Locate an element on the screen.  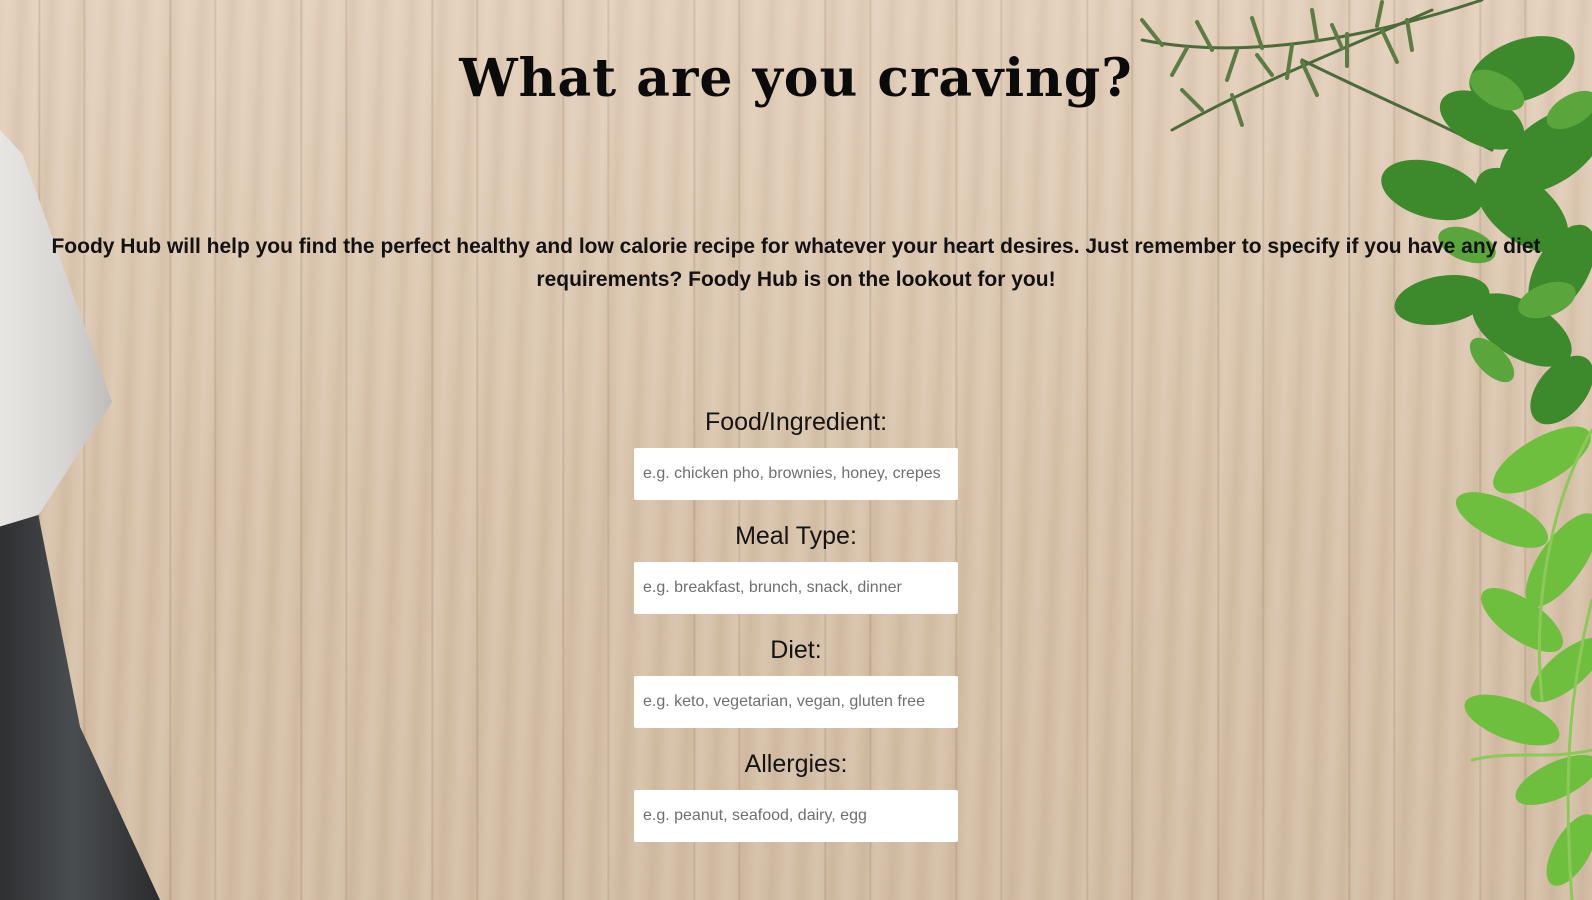
allergies-input is located at coordinates (796, 816).